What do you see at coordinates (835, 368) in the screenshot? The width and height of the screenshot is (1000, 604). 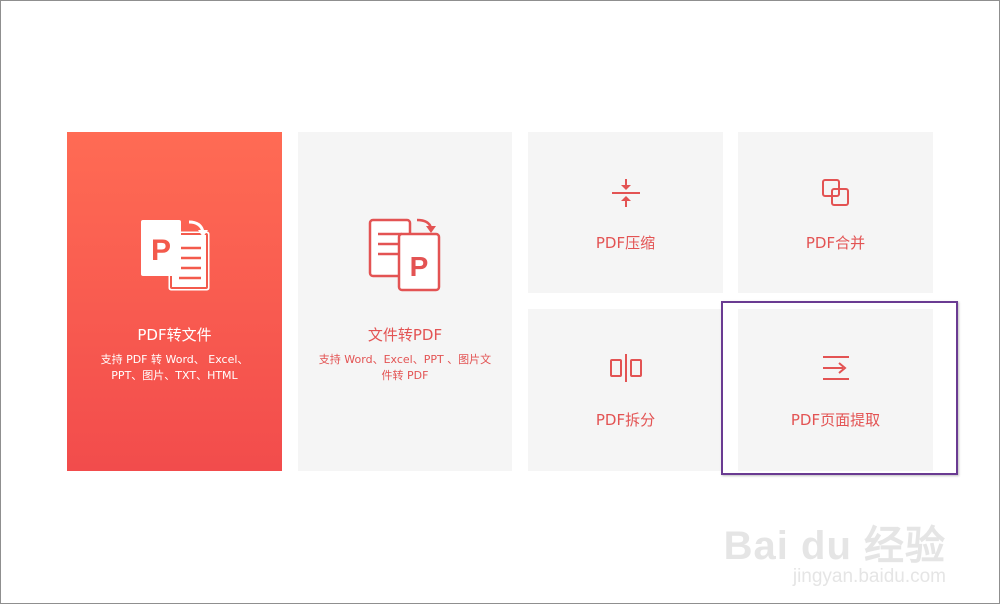 I see `extract-icon` at bounding box center [835, 368].